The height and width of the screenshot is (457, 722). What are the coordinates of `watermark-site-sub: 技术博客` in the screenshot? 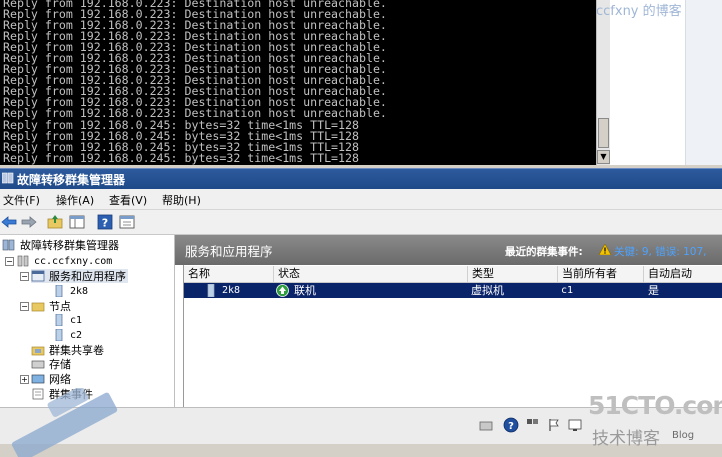 It's located at (626, 439).